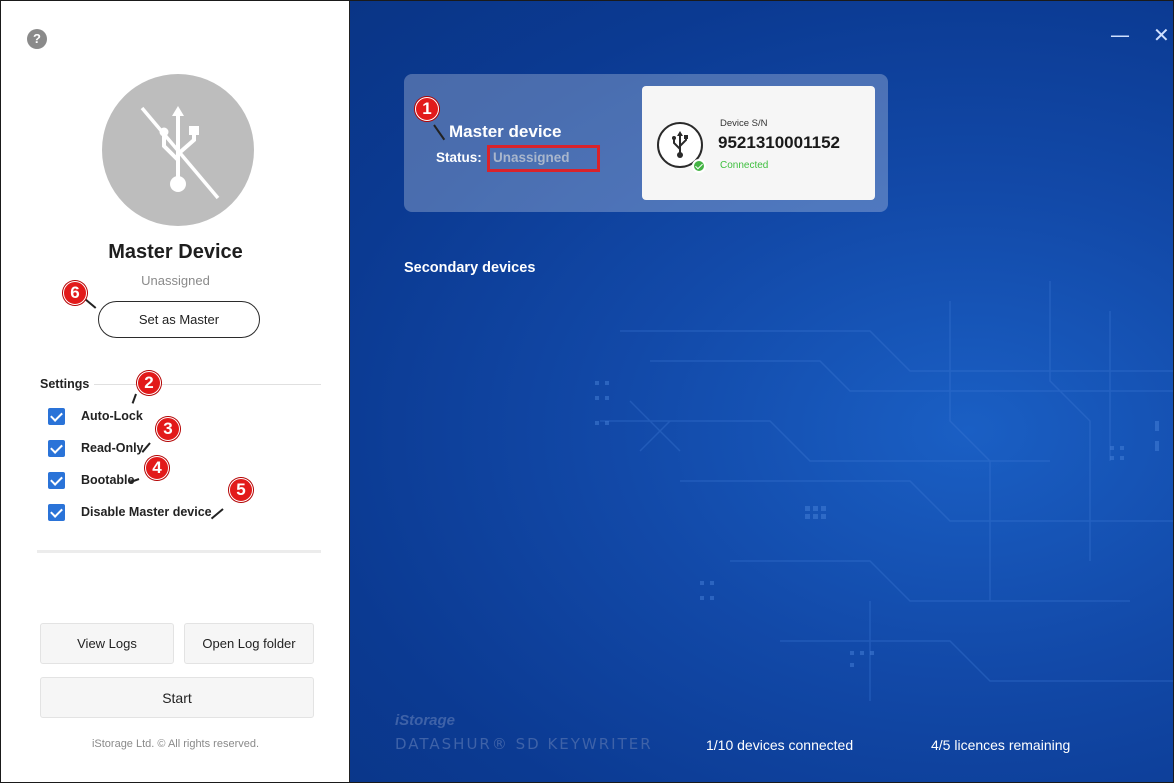  What do you see at coordinates (459, 157) in the screenshot?
I see `master-status-label: Status:` at bounding box center [459, 157].